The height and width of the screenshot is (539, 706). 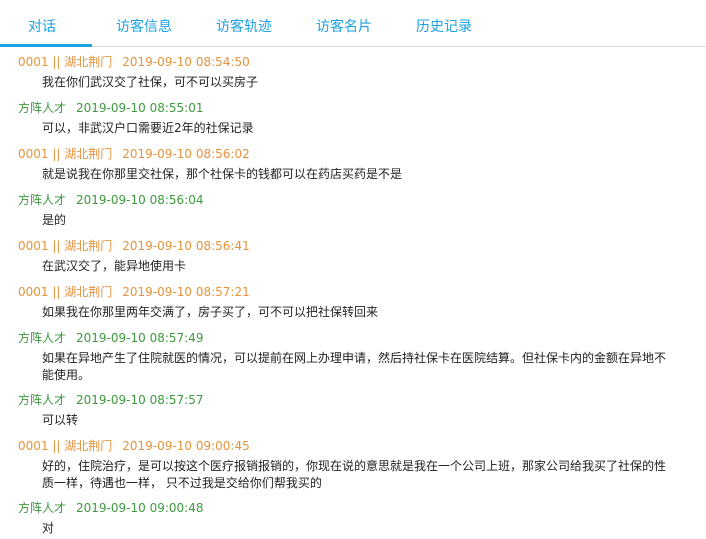 What do you see at coordinates (140, 400) in the screenshot?
I see `message-time: 2019-09-10 08:57:57` at bounding box center [140, 400].